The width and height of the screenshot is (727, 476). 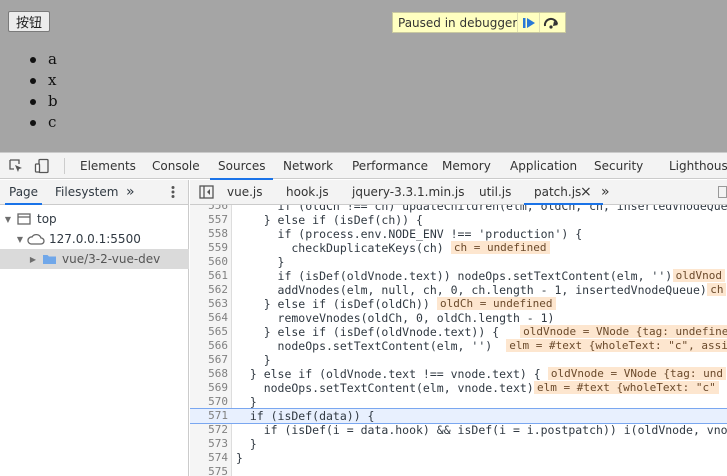 I want to click on resume-button, so click(x=528, y=22).